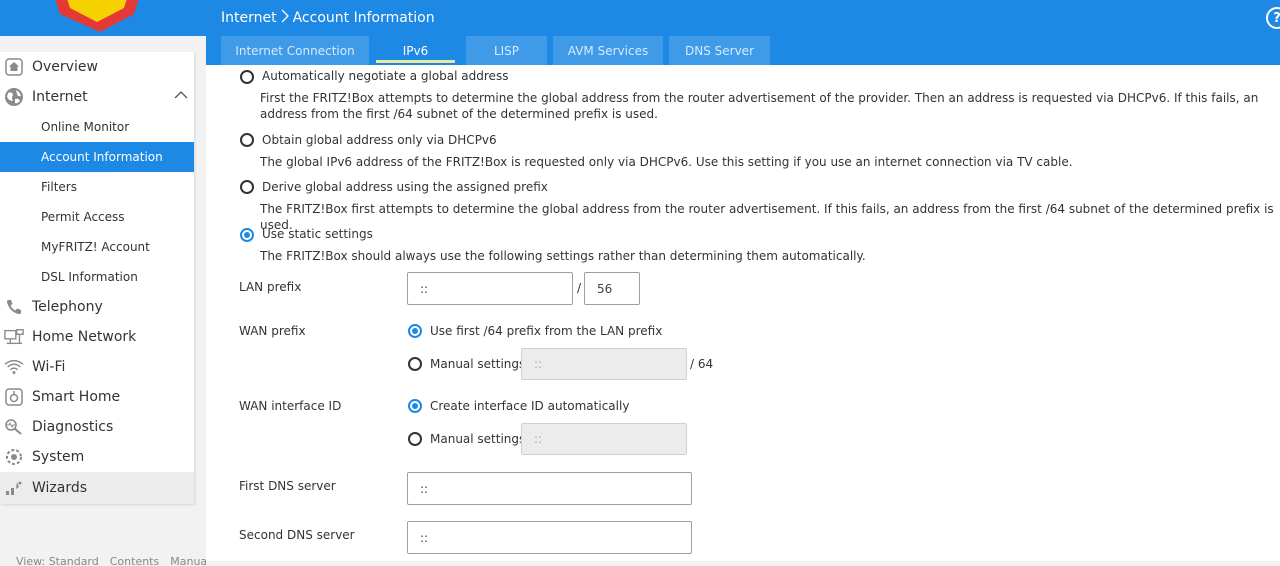 The height and width of the screenshot is (566, 1280). What do you see at coordinates (84, 337) in the screenshot?
I see `sidebar-item-label: Home Network` at bounding box center [84, 337].